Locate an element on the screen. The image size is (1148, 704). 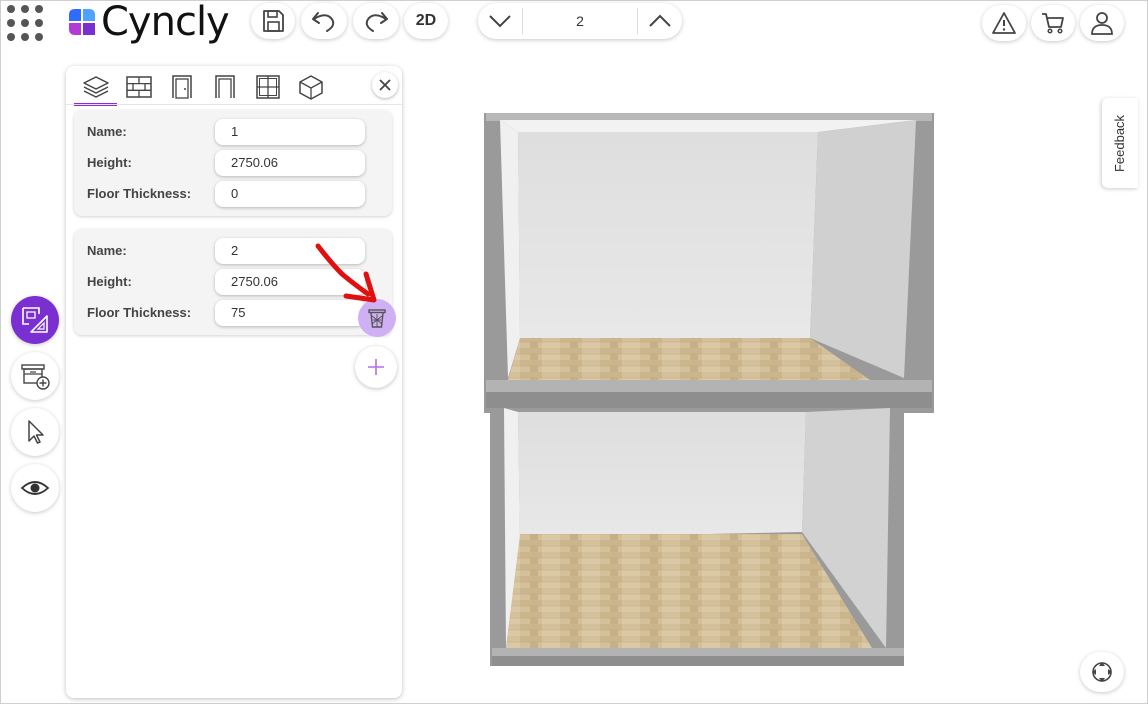
user-icon is located at coordinates (1102, 23).